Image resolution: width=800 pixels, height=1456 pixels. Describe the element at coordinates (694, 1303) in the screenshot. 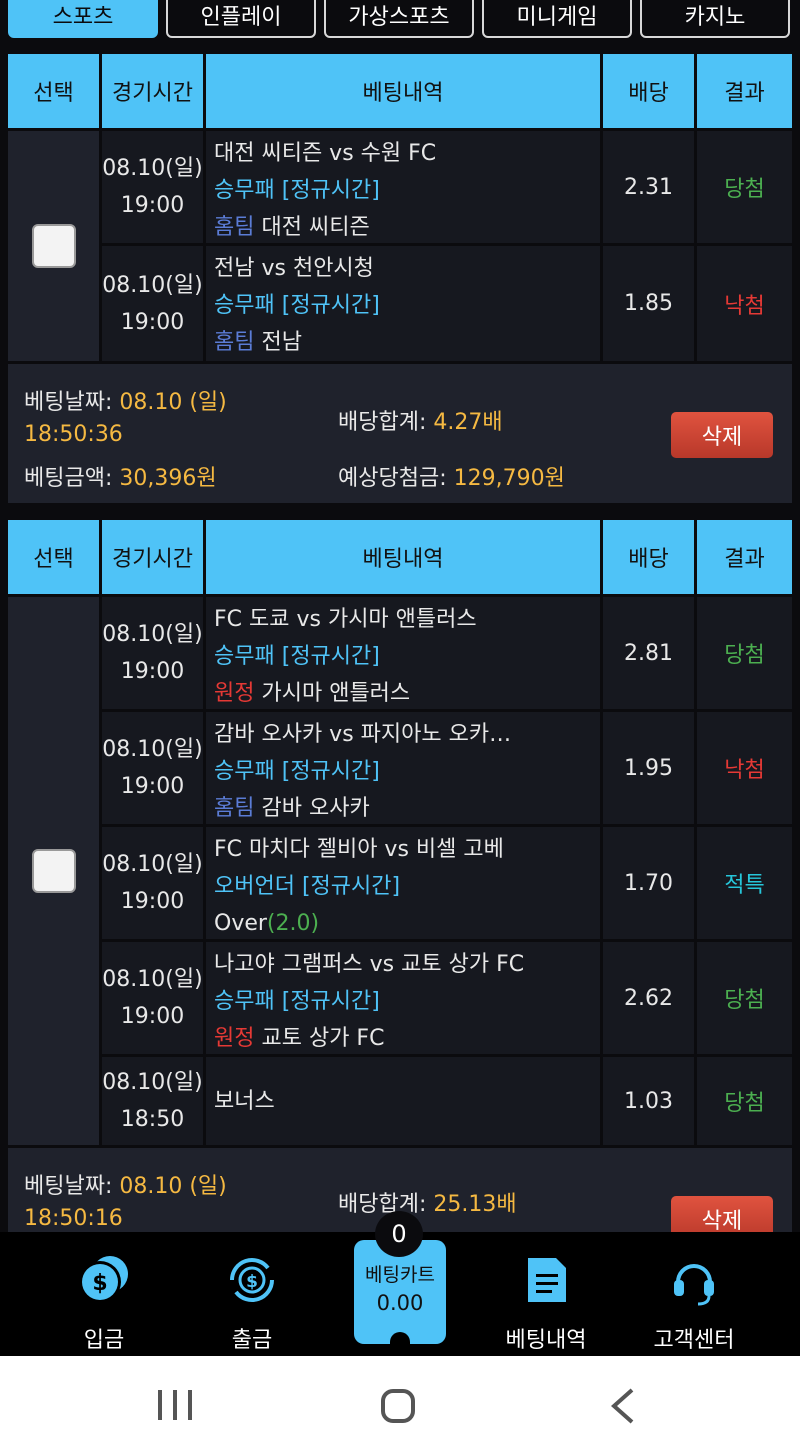

I see `nav-support: 고객센터` at that location.